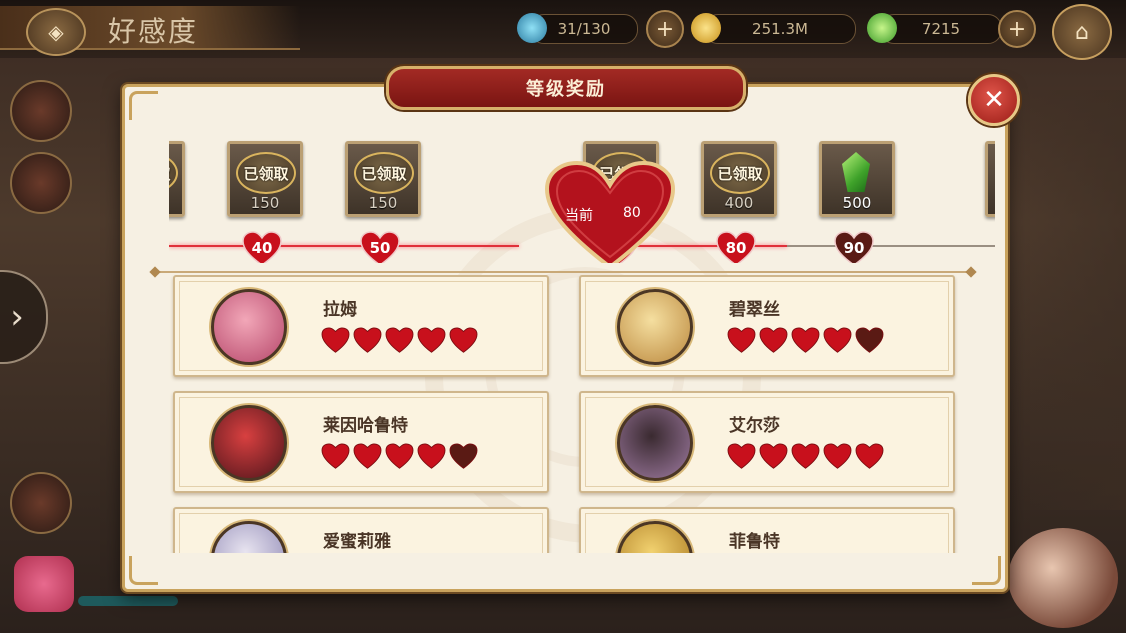 This screenshot has height=633, width=1126. What do you see at coordinates (754, 310) in the screenshot?
I see `character-name: 碧翠丝` at bounding box center [754, 310].